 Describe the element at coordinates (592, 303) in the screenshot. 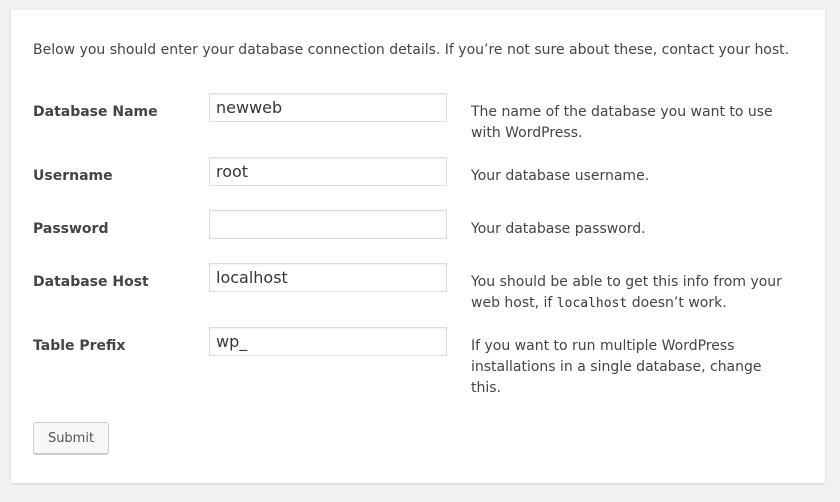

I see `desc-database-host-code: localhost` at that location.